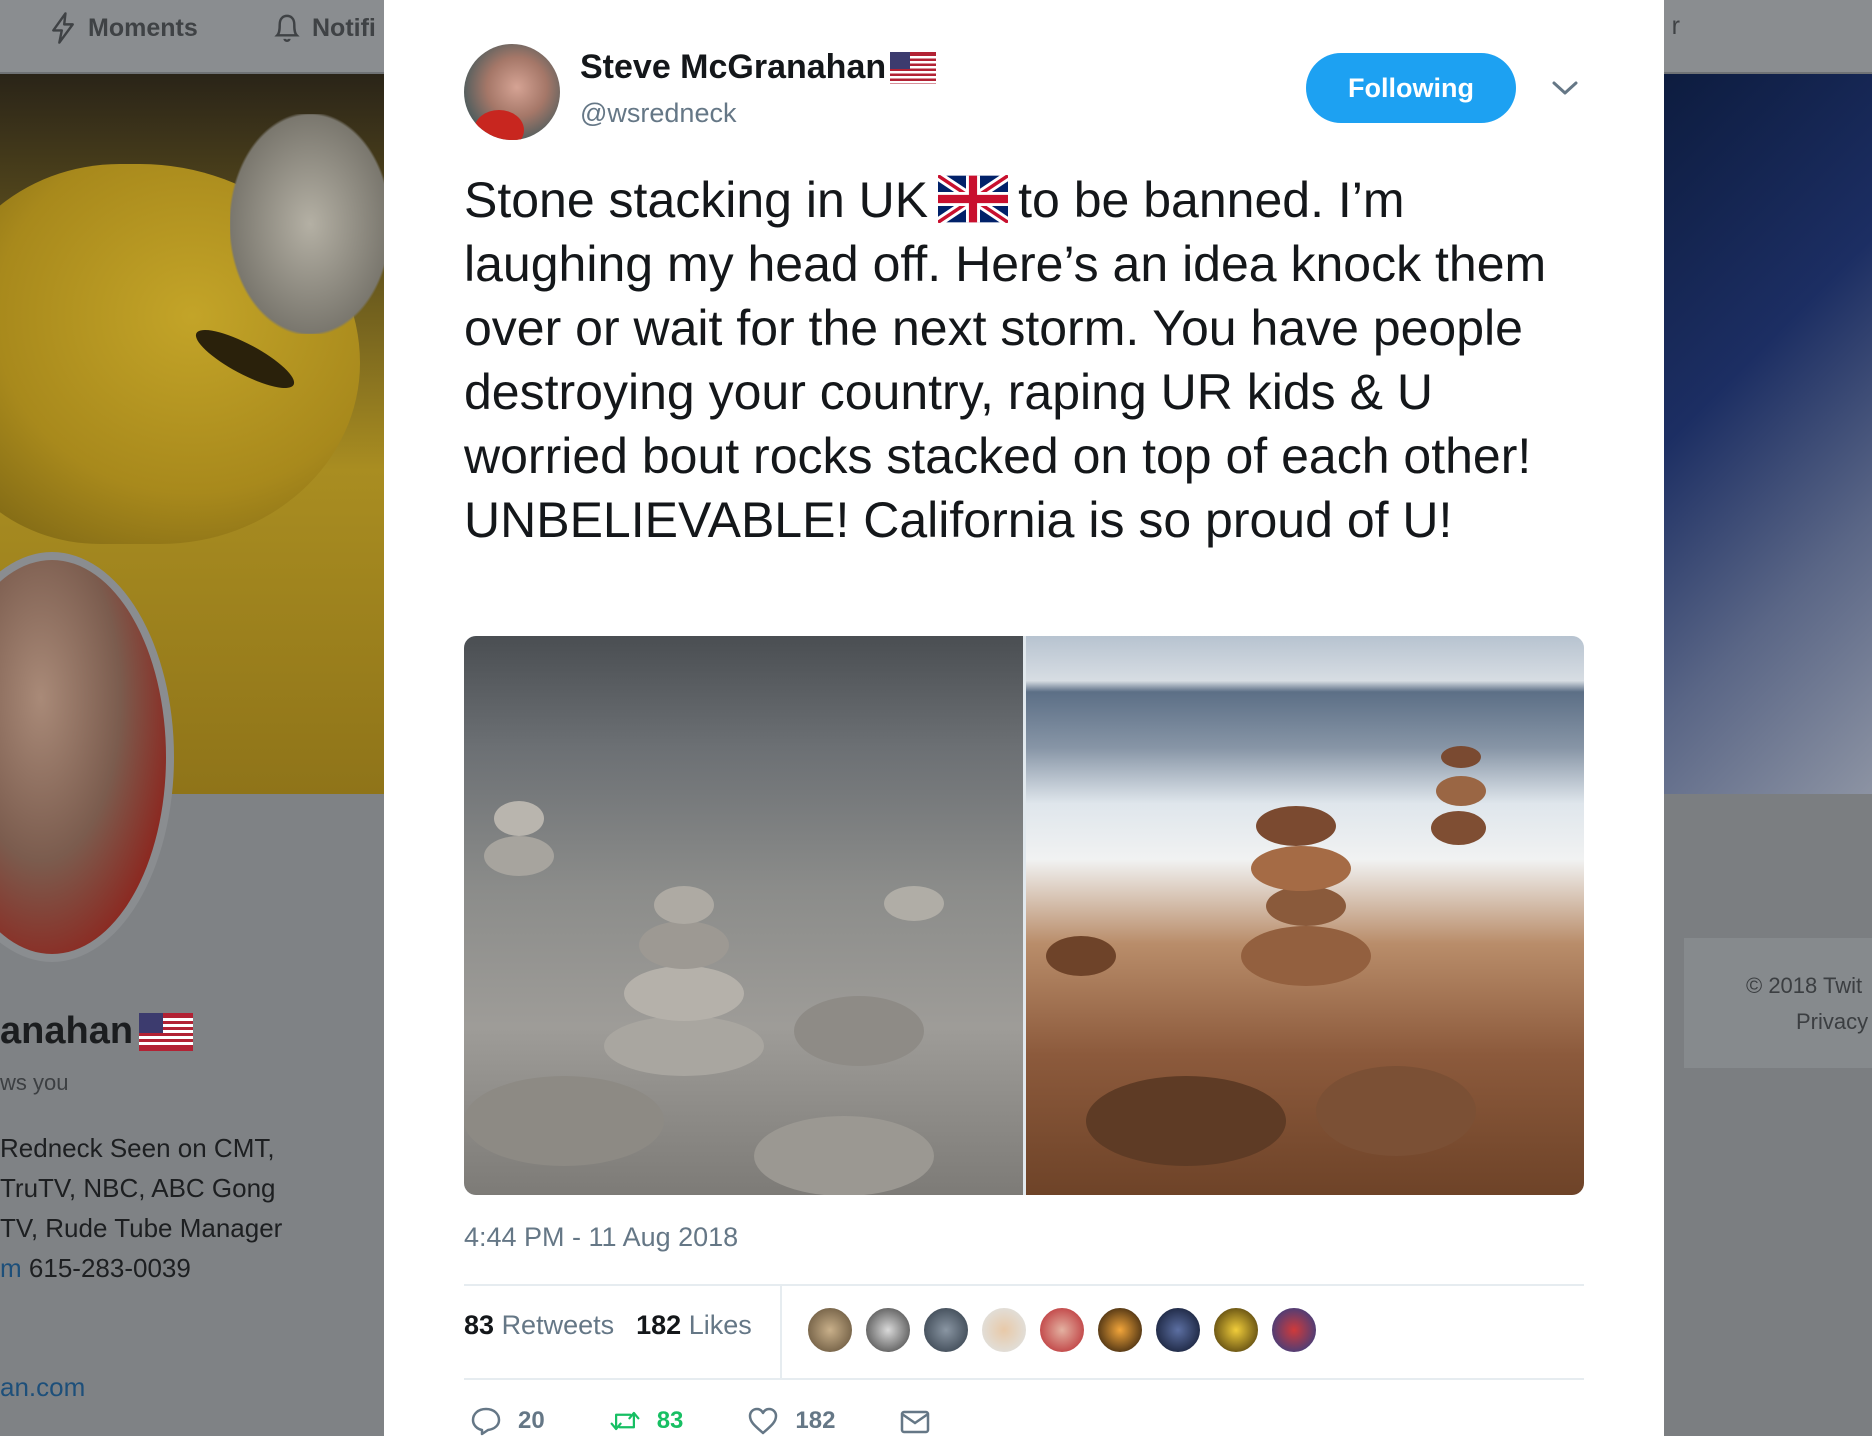 This screenshot has height=1436, width=1872. What do you see at coordinates (531, 1420) in the screenshot?
I see `reply-count: 20` at bounding box center [531, 1420].